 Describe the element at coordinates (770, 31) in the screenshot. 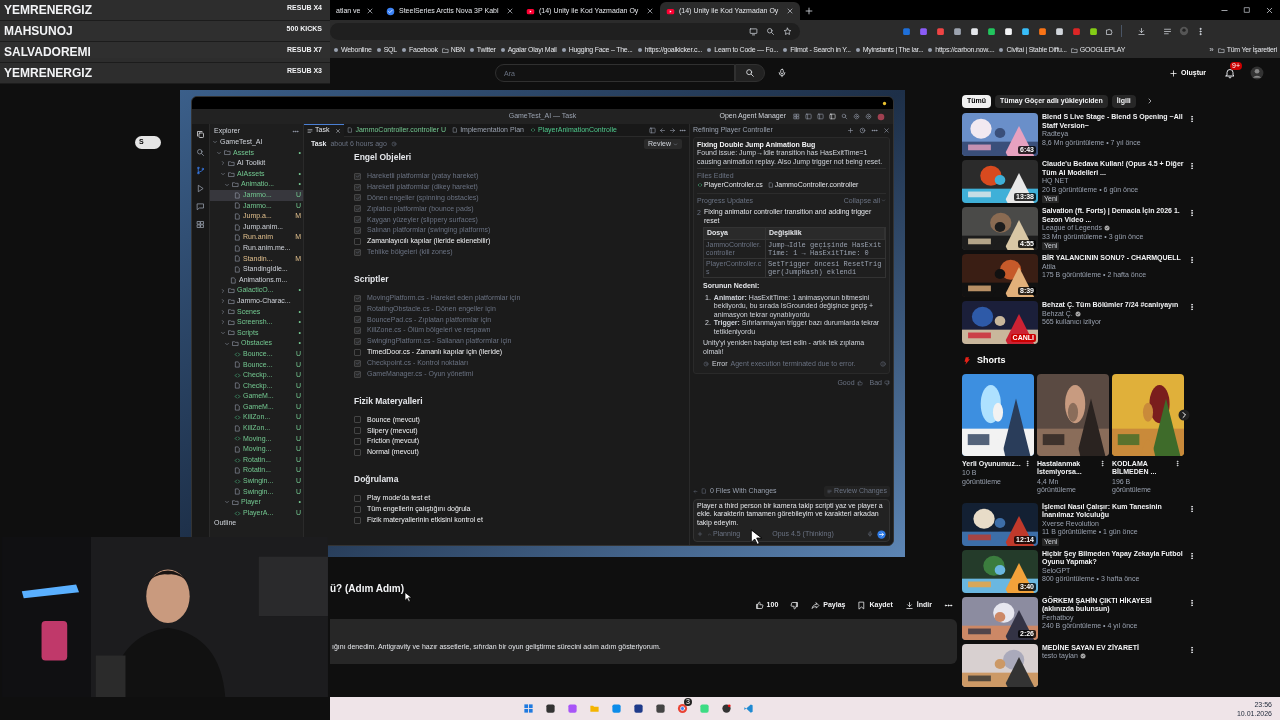

I see `zoom-icon` at that location.